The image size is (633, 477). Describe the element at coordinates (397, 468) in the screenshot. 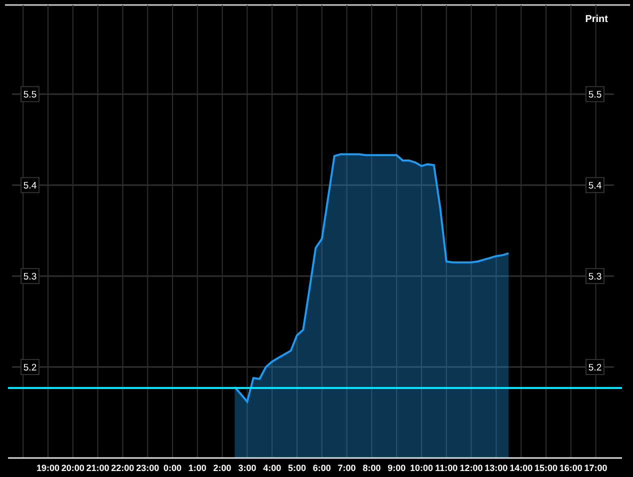

I see `x-axis-label: 9:00` at that location.